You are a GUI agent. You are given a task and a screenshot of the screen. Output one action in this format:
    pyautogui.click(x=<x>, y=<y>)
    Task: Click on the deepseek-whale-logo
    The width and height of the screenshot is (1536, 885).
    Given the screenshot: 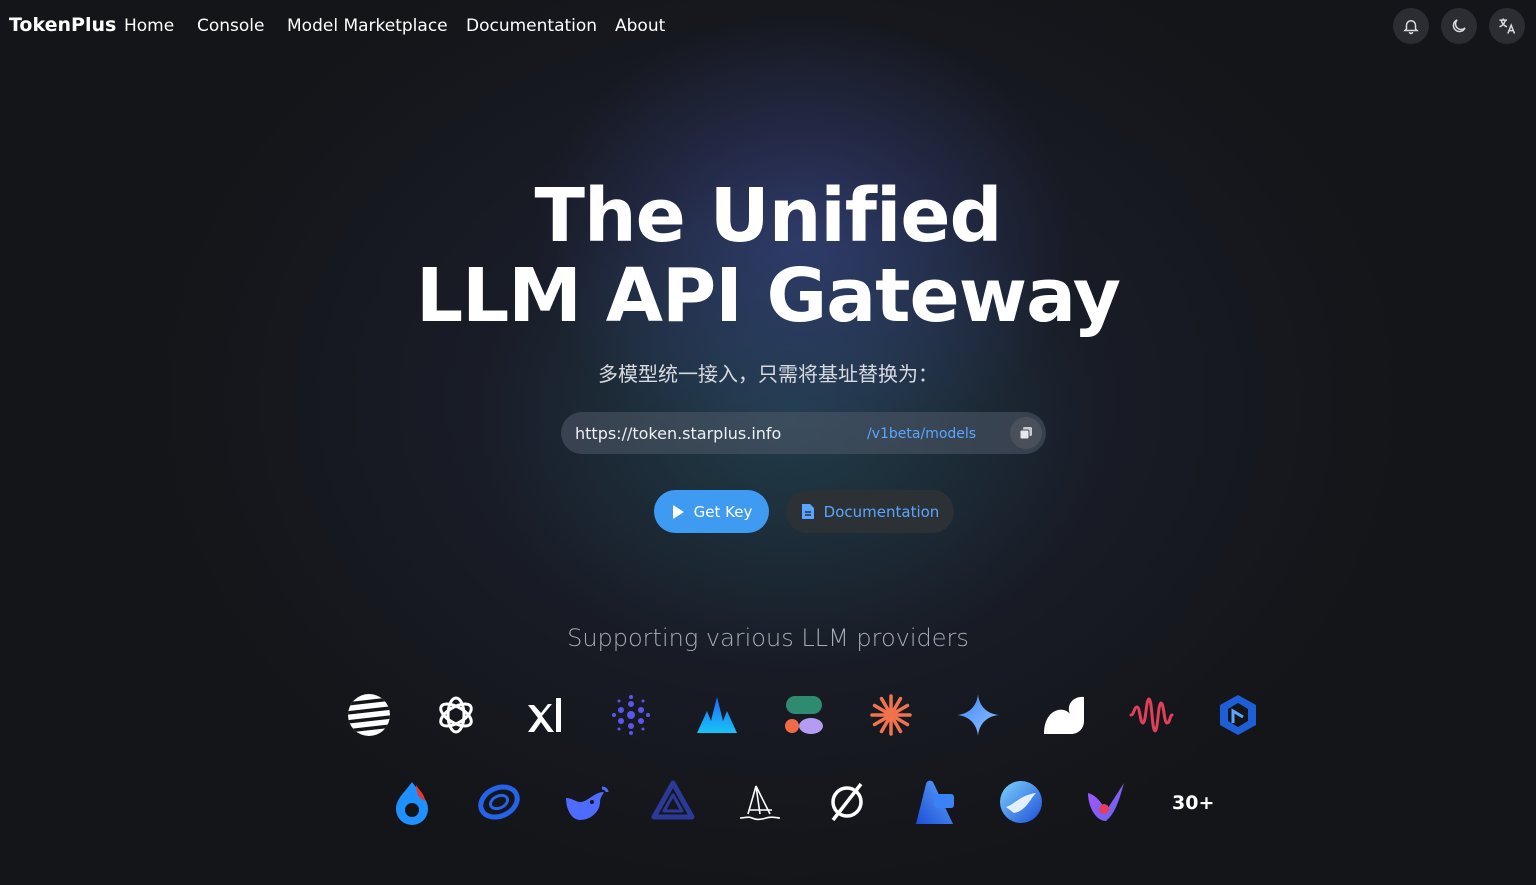 What is the action you would take?
    pyautogui.click(x=586, y=802)
    